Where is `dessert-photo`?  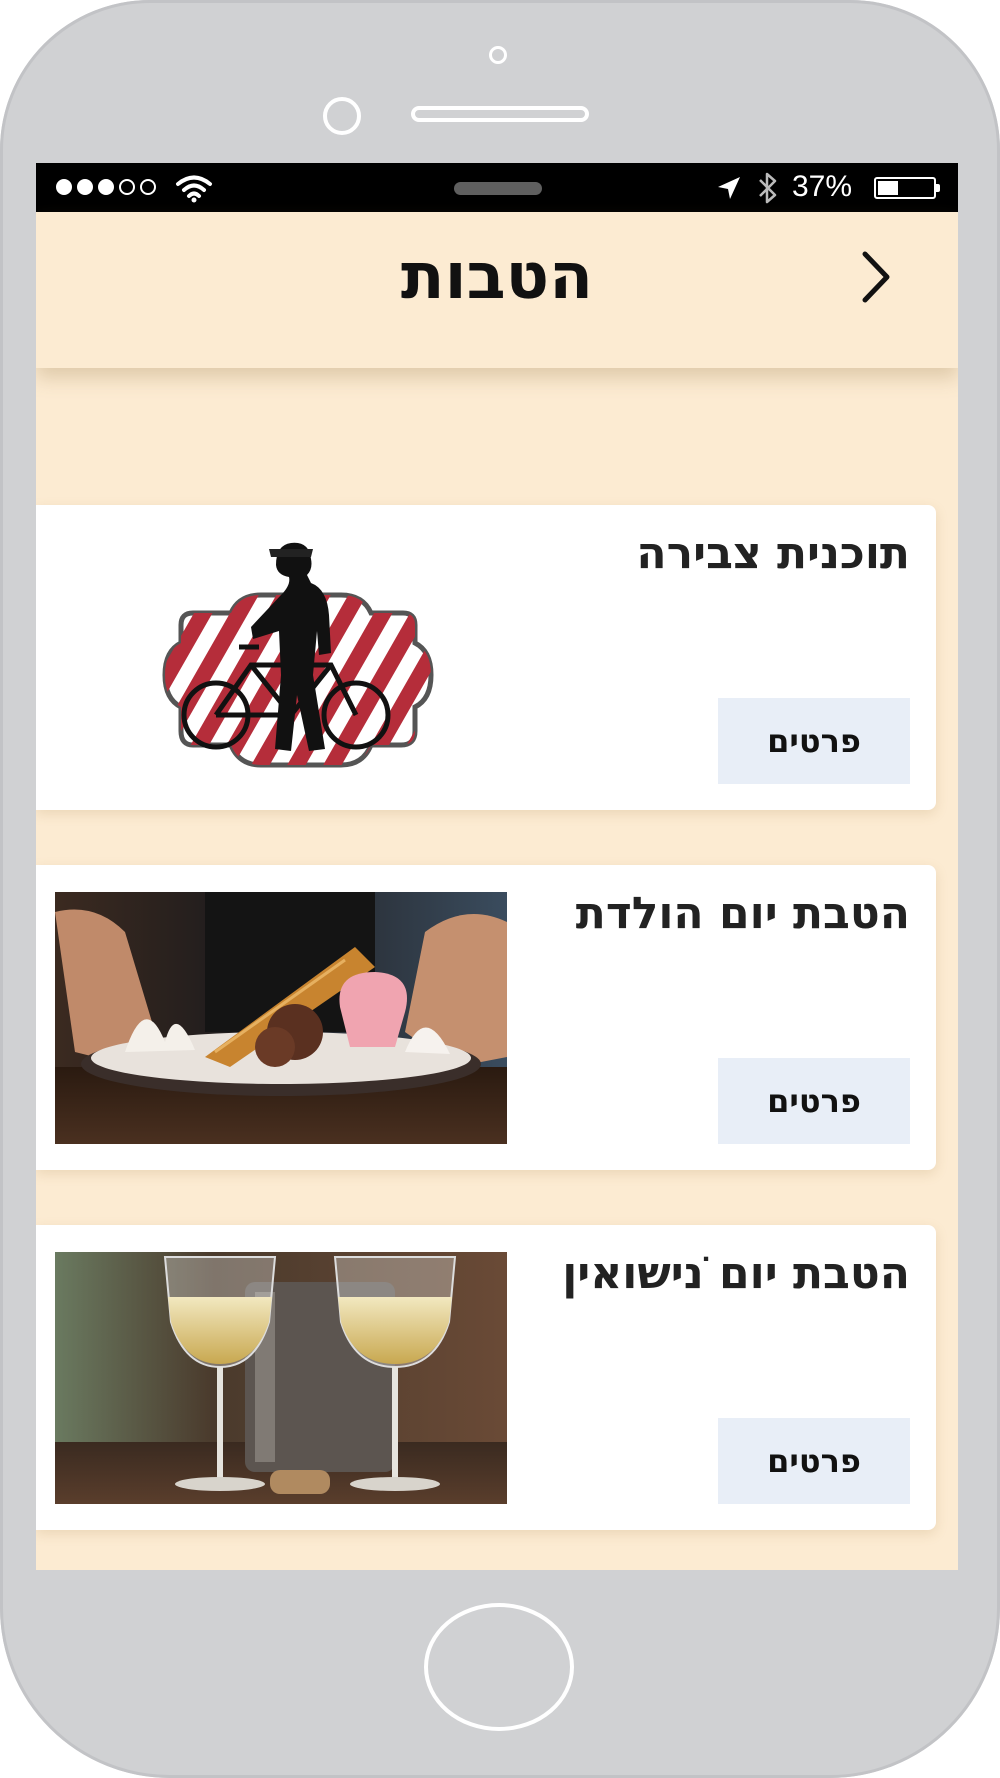 dessert-photo is located at coordinates (281, 1018).